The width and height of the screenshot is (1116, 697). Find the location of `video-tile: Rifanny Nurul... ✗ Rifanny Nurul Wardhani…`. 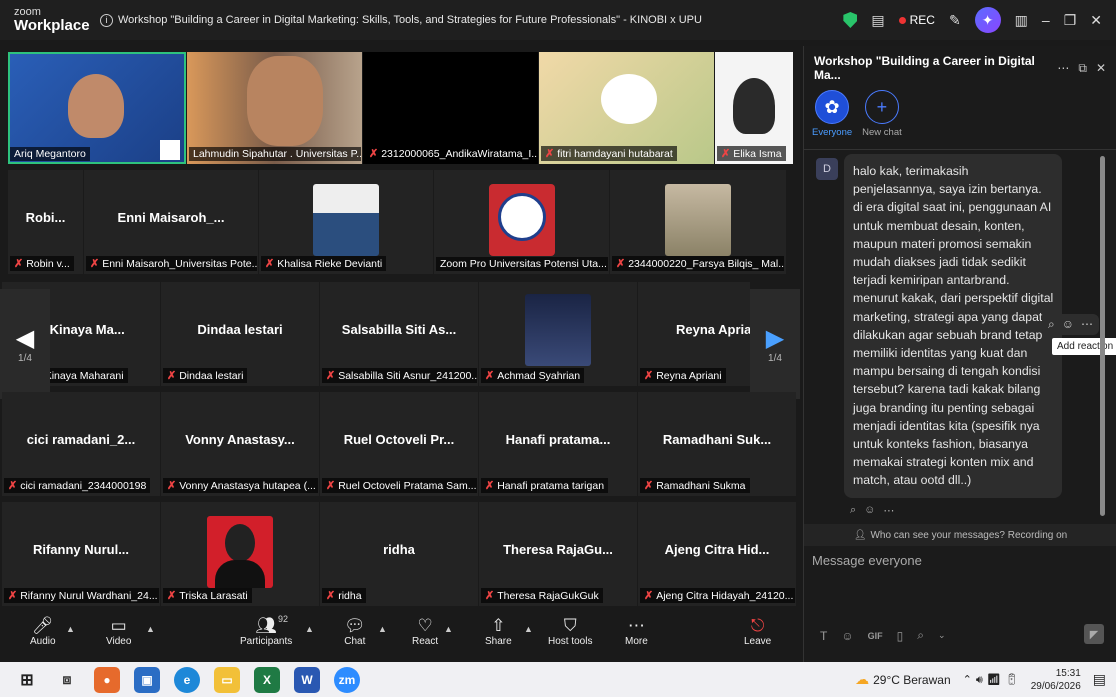

video-tile: Rifanny Nurul... ✗ Rifanny Nurul Wardhani… is located at coordinates (81, 554).